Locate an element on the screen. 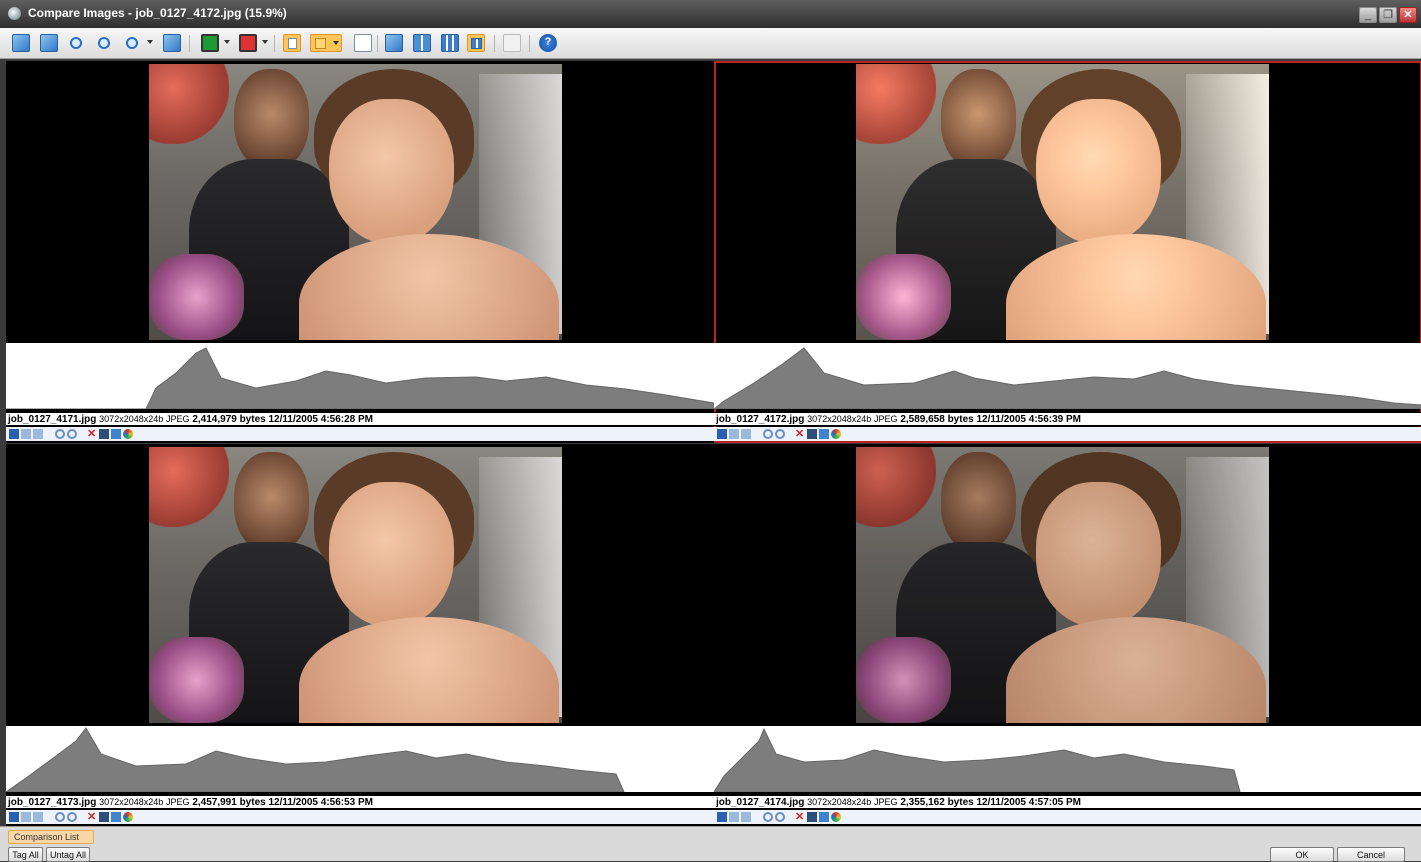 This screenshot has width=1421, height=862. tag-all-button: Tag All is located at coordinates (25, 854).